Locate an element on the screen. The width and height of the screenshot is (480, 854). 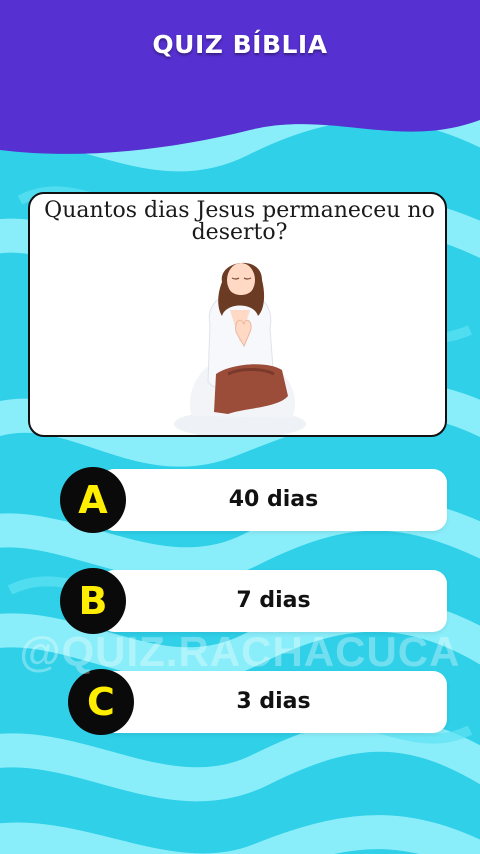
answer-option-a: 40 dias A is located at coordinates (254, 500).